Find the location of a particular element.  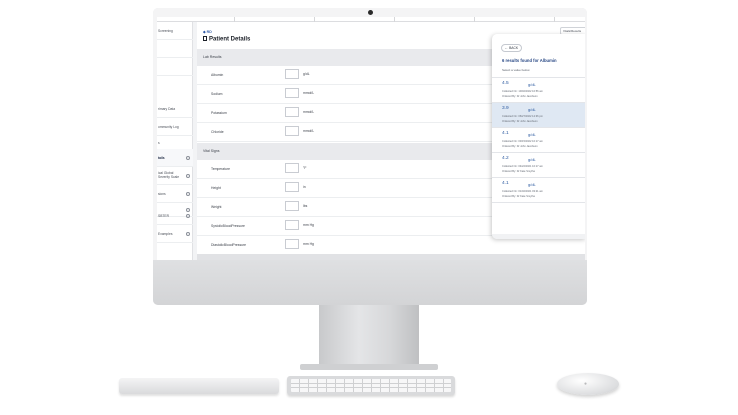

page-title: Patient Details is located at coordinates (226, 39).